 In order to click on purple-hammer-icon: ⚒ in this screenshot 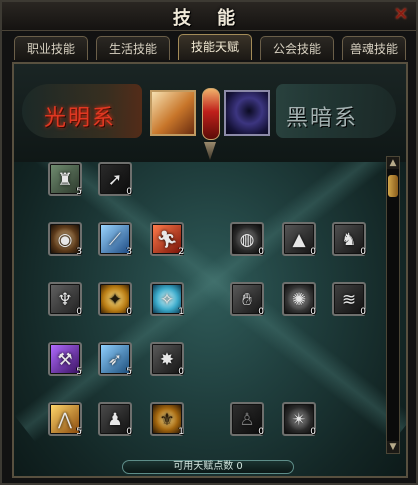, I will do `click(65, 359)`.